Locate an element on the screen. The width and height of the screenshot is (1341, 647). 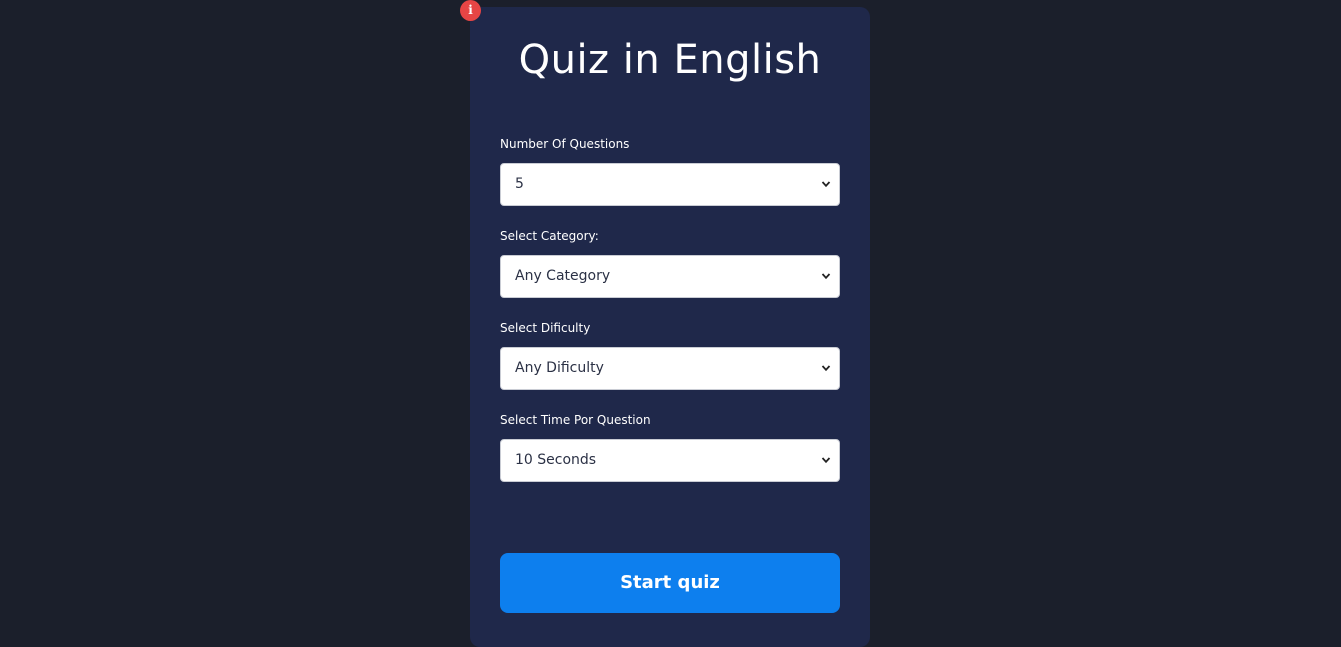
number-of-questions-label: Number Of Questions is located at coordinates (565, 144).